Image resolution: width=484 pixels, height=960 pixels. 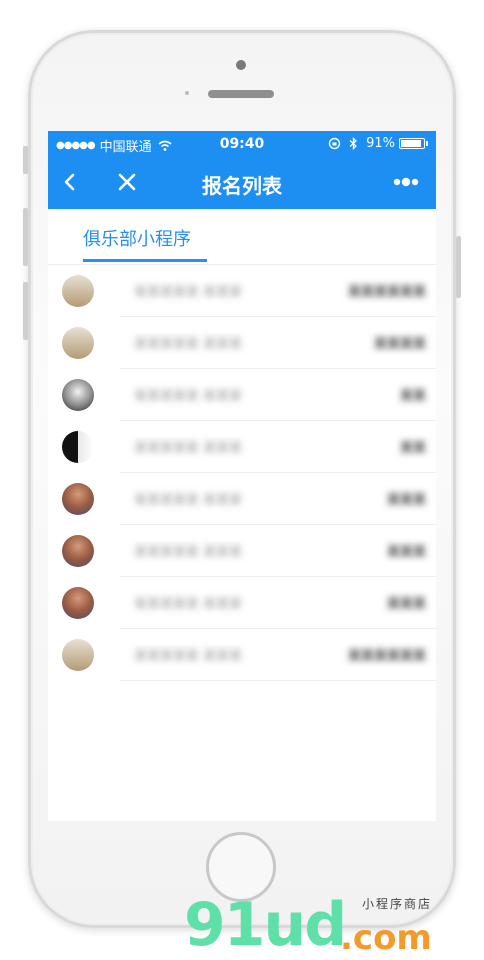 I want to click on list-item: 某某某某某 某某某 某某某某, so click(x=242, y=343).